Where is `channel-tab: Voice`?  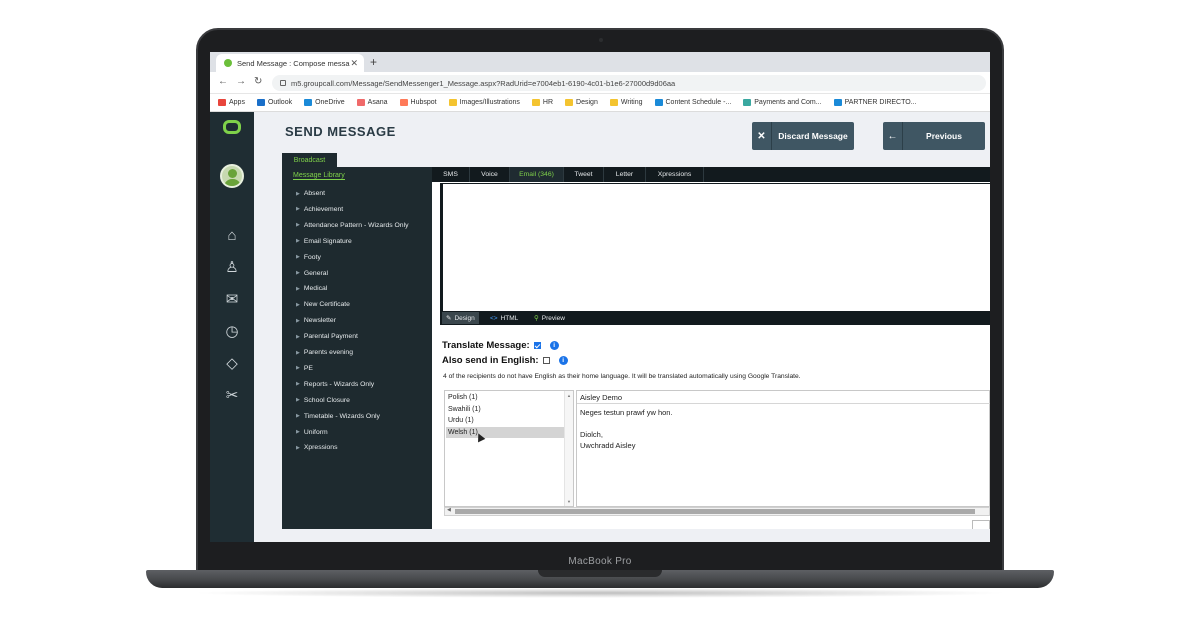
channel-tab: Voice is located at coordinates (490, 174).